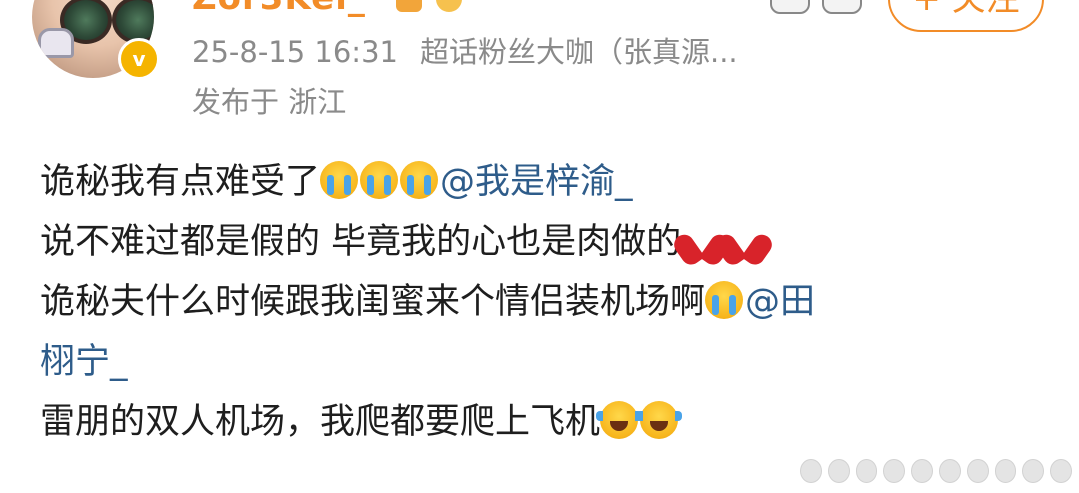 The height and width of the screenshot is (493, 1079). Describe the element at coordinates (279, 9) in the screenshot. I see `username: Zor3Kei_` at that location.